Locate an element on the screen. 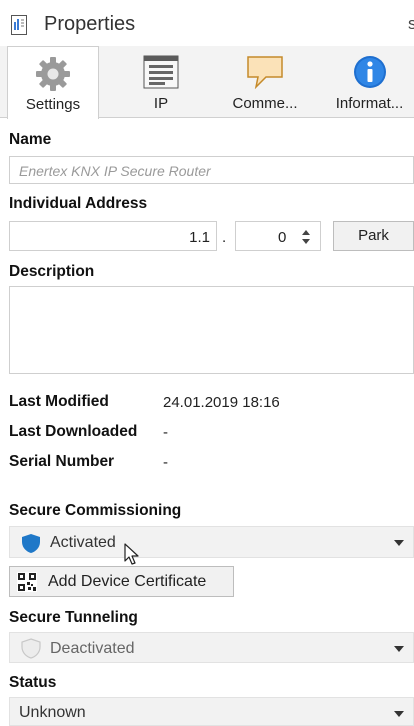 The width and height of the screenshot is (414, 726). info-icon is located at coordinates (369, 72).